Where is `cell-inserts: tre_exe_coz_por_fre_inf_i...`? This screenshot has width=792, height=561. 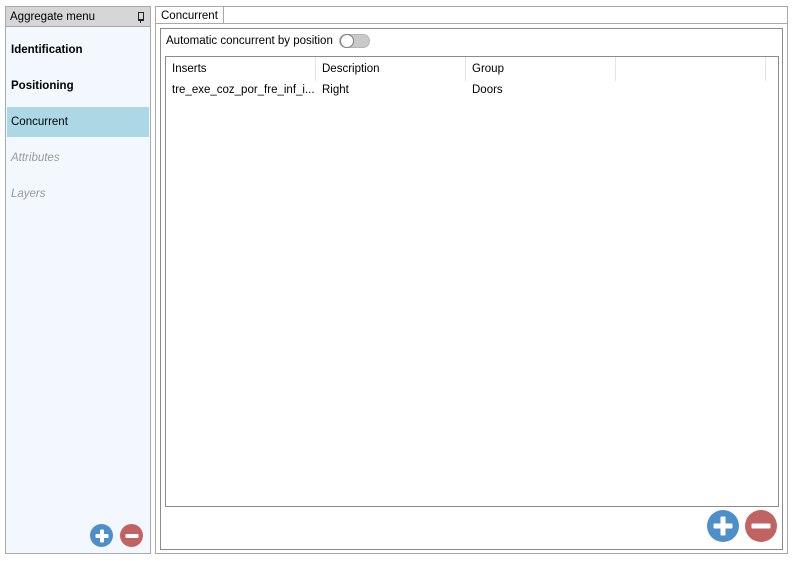
cell-inserts: tre_exe_coz_por_fre_inf_i... is located at coordinates (243, 90).